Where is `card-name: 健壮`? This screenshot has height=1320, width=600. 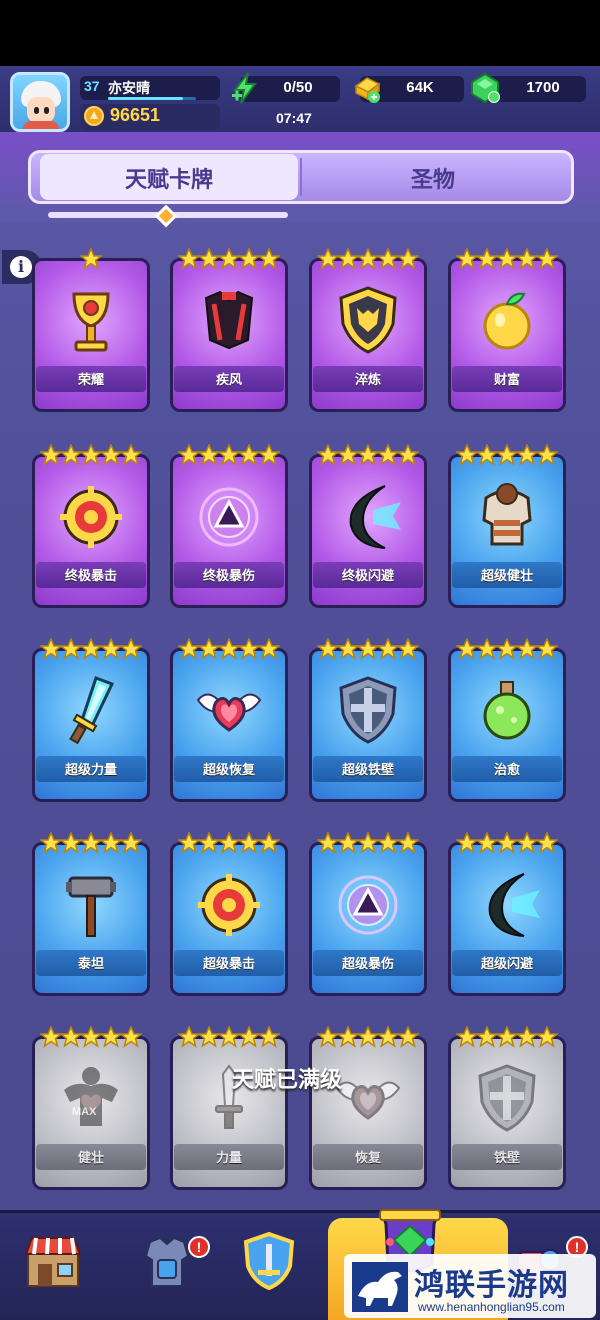
card-name: 健壮 is located at coordinates (90, 1158).